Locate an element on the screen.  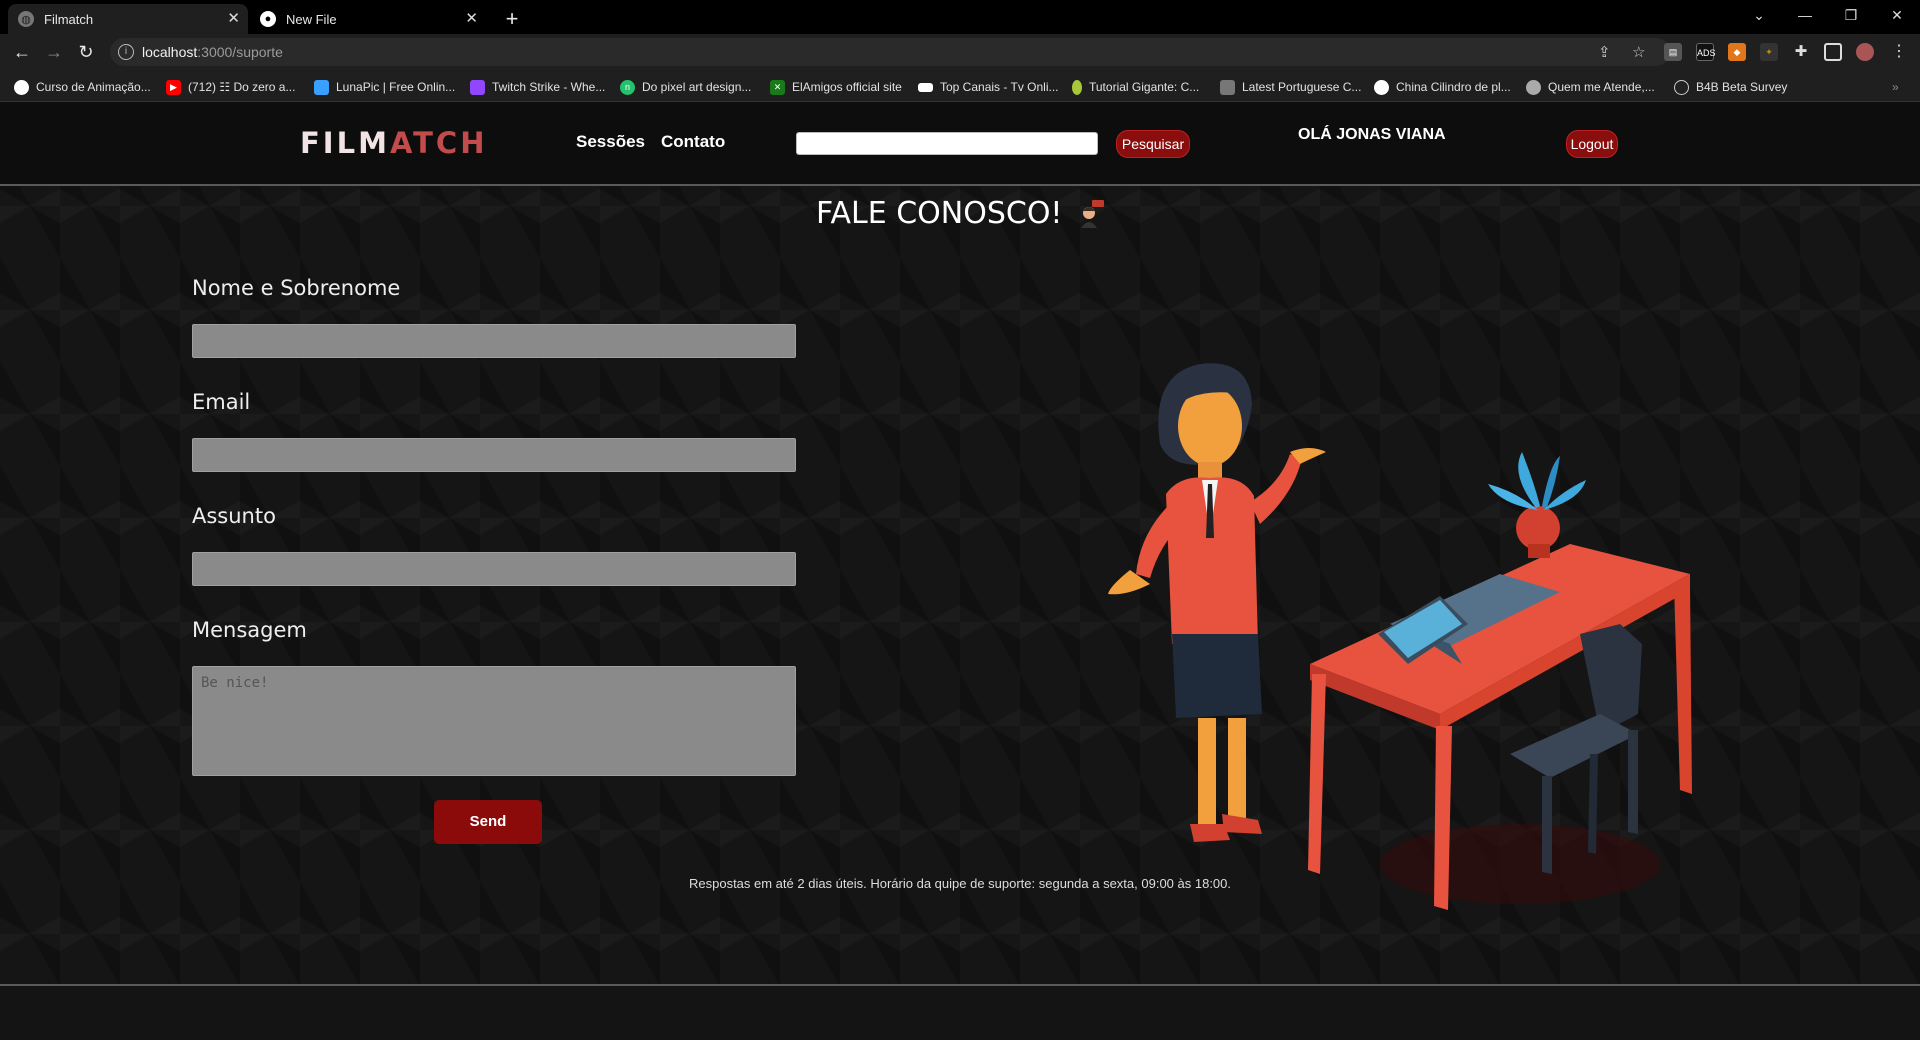
tab-title: New File is located at coordinates (311, 19).